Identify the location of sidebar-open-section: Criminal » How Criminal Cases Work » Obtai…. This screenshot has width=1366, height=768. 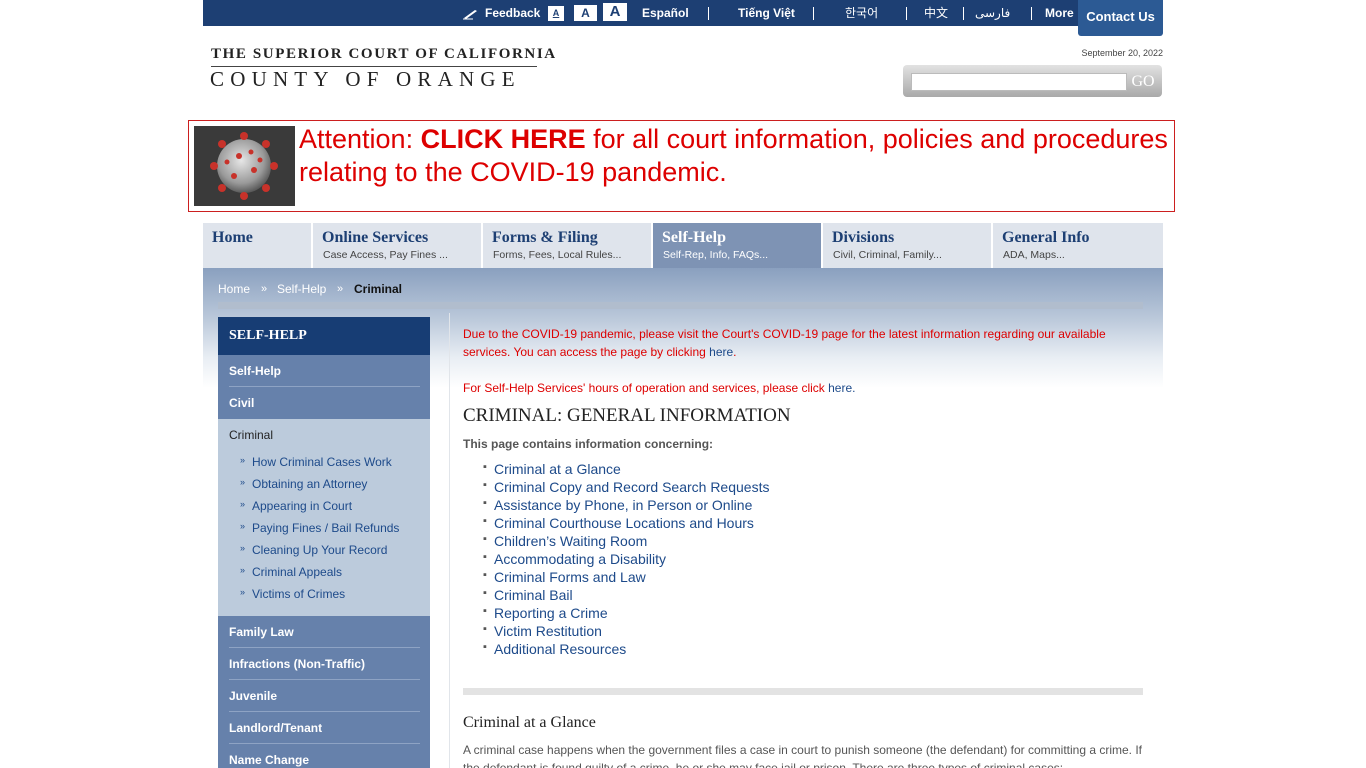
(324, 517).